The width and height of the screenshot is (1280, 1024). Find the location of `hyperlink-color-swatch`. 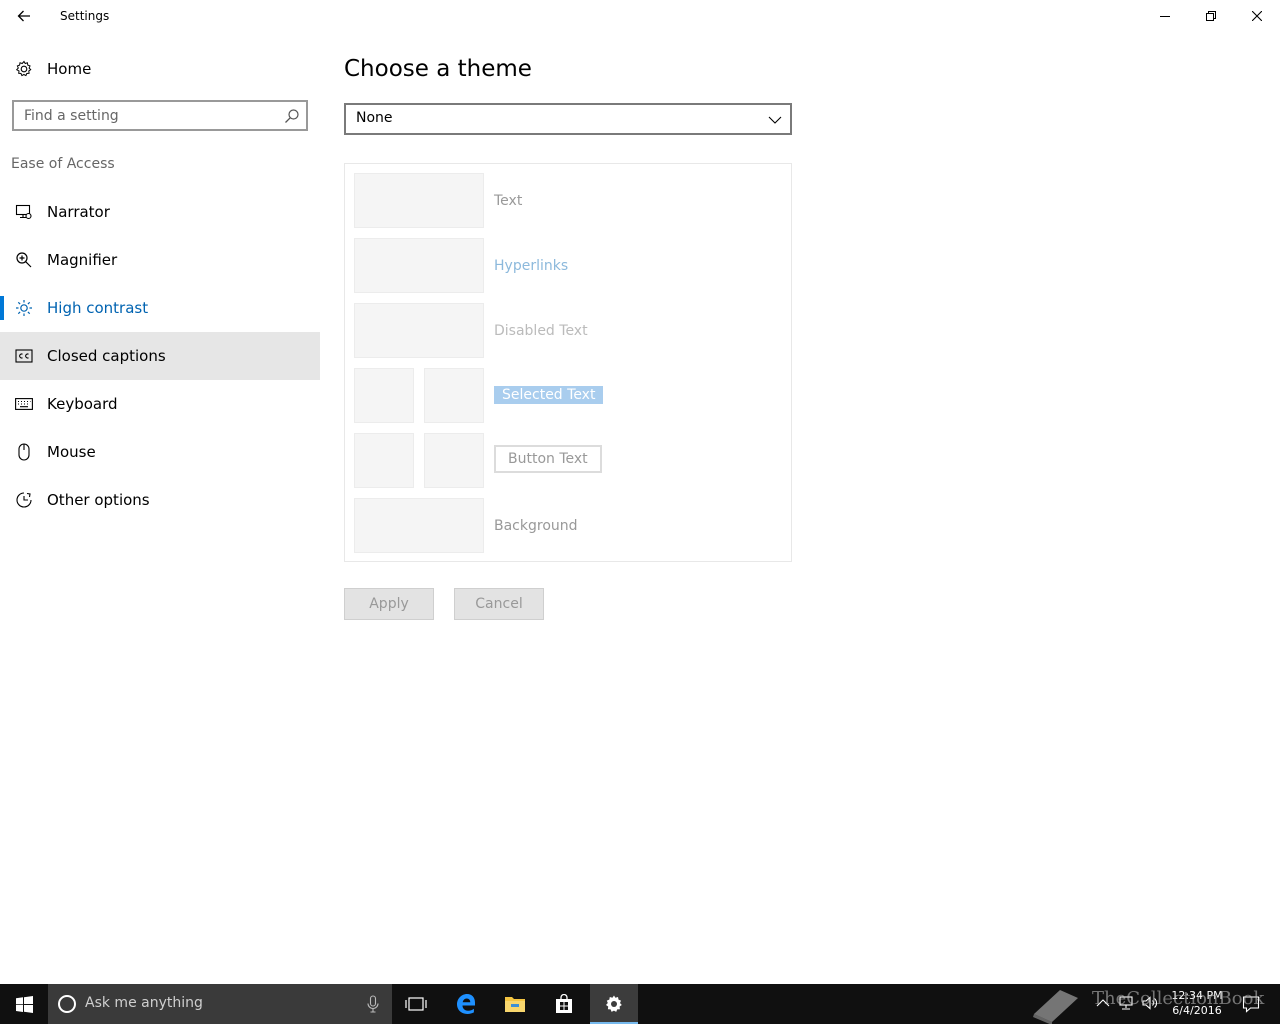

hyperlink-color-swatch is located at coordinates (419, 265).